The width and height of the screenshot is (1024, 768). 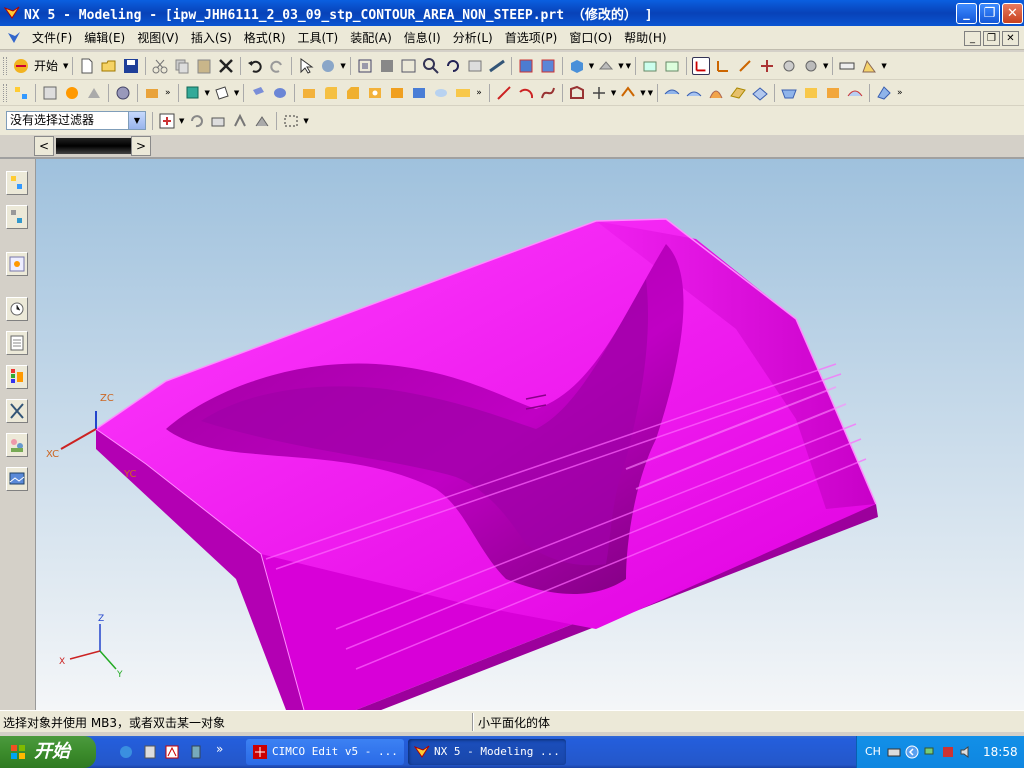 I want to click on pan-icon, so click(x=475, y=66).